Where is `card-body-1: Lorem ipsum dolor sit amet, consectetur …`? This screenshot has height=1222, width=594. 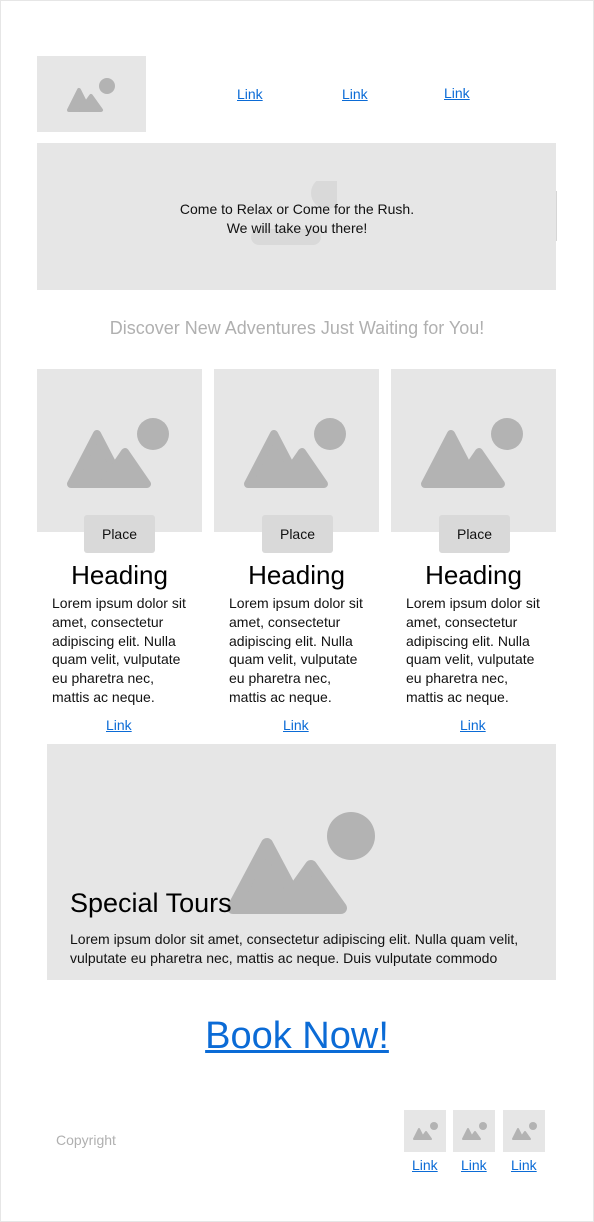 card-body-1: Lorem ipsum dolor sit amet, consectetur … is located at coordinates (119, 650).